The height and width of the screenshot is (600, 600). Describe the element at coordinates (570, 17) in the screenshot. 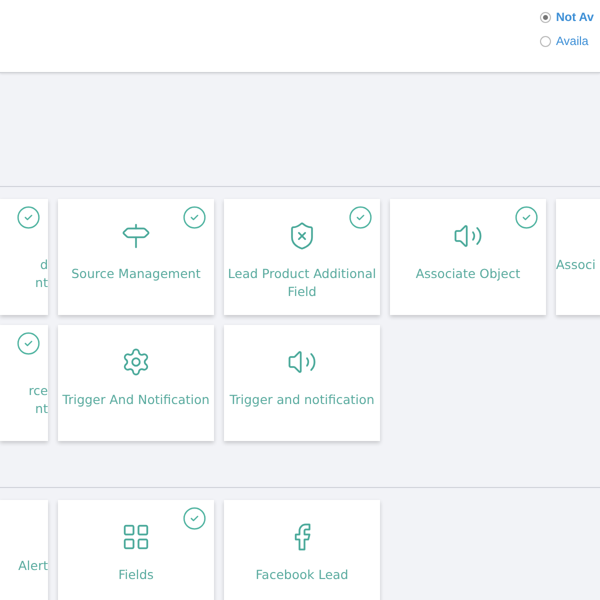

I see `availability-radio: Not Av` at that location.